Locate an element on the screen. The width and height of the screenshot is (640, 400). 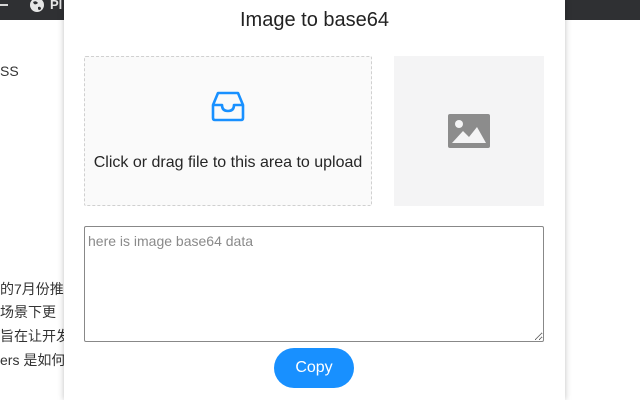
image-preview is located at coordinates (469, 131).